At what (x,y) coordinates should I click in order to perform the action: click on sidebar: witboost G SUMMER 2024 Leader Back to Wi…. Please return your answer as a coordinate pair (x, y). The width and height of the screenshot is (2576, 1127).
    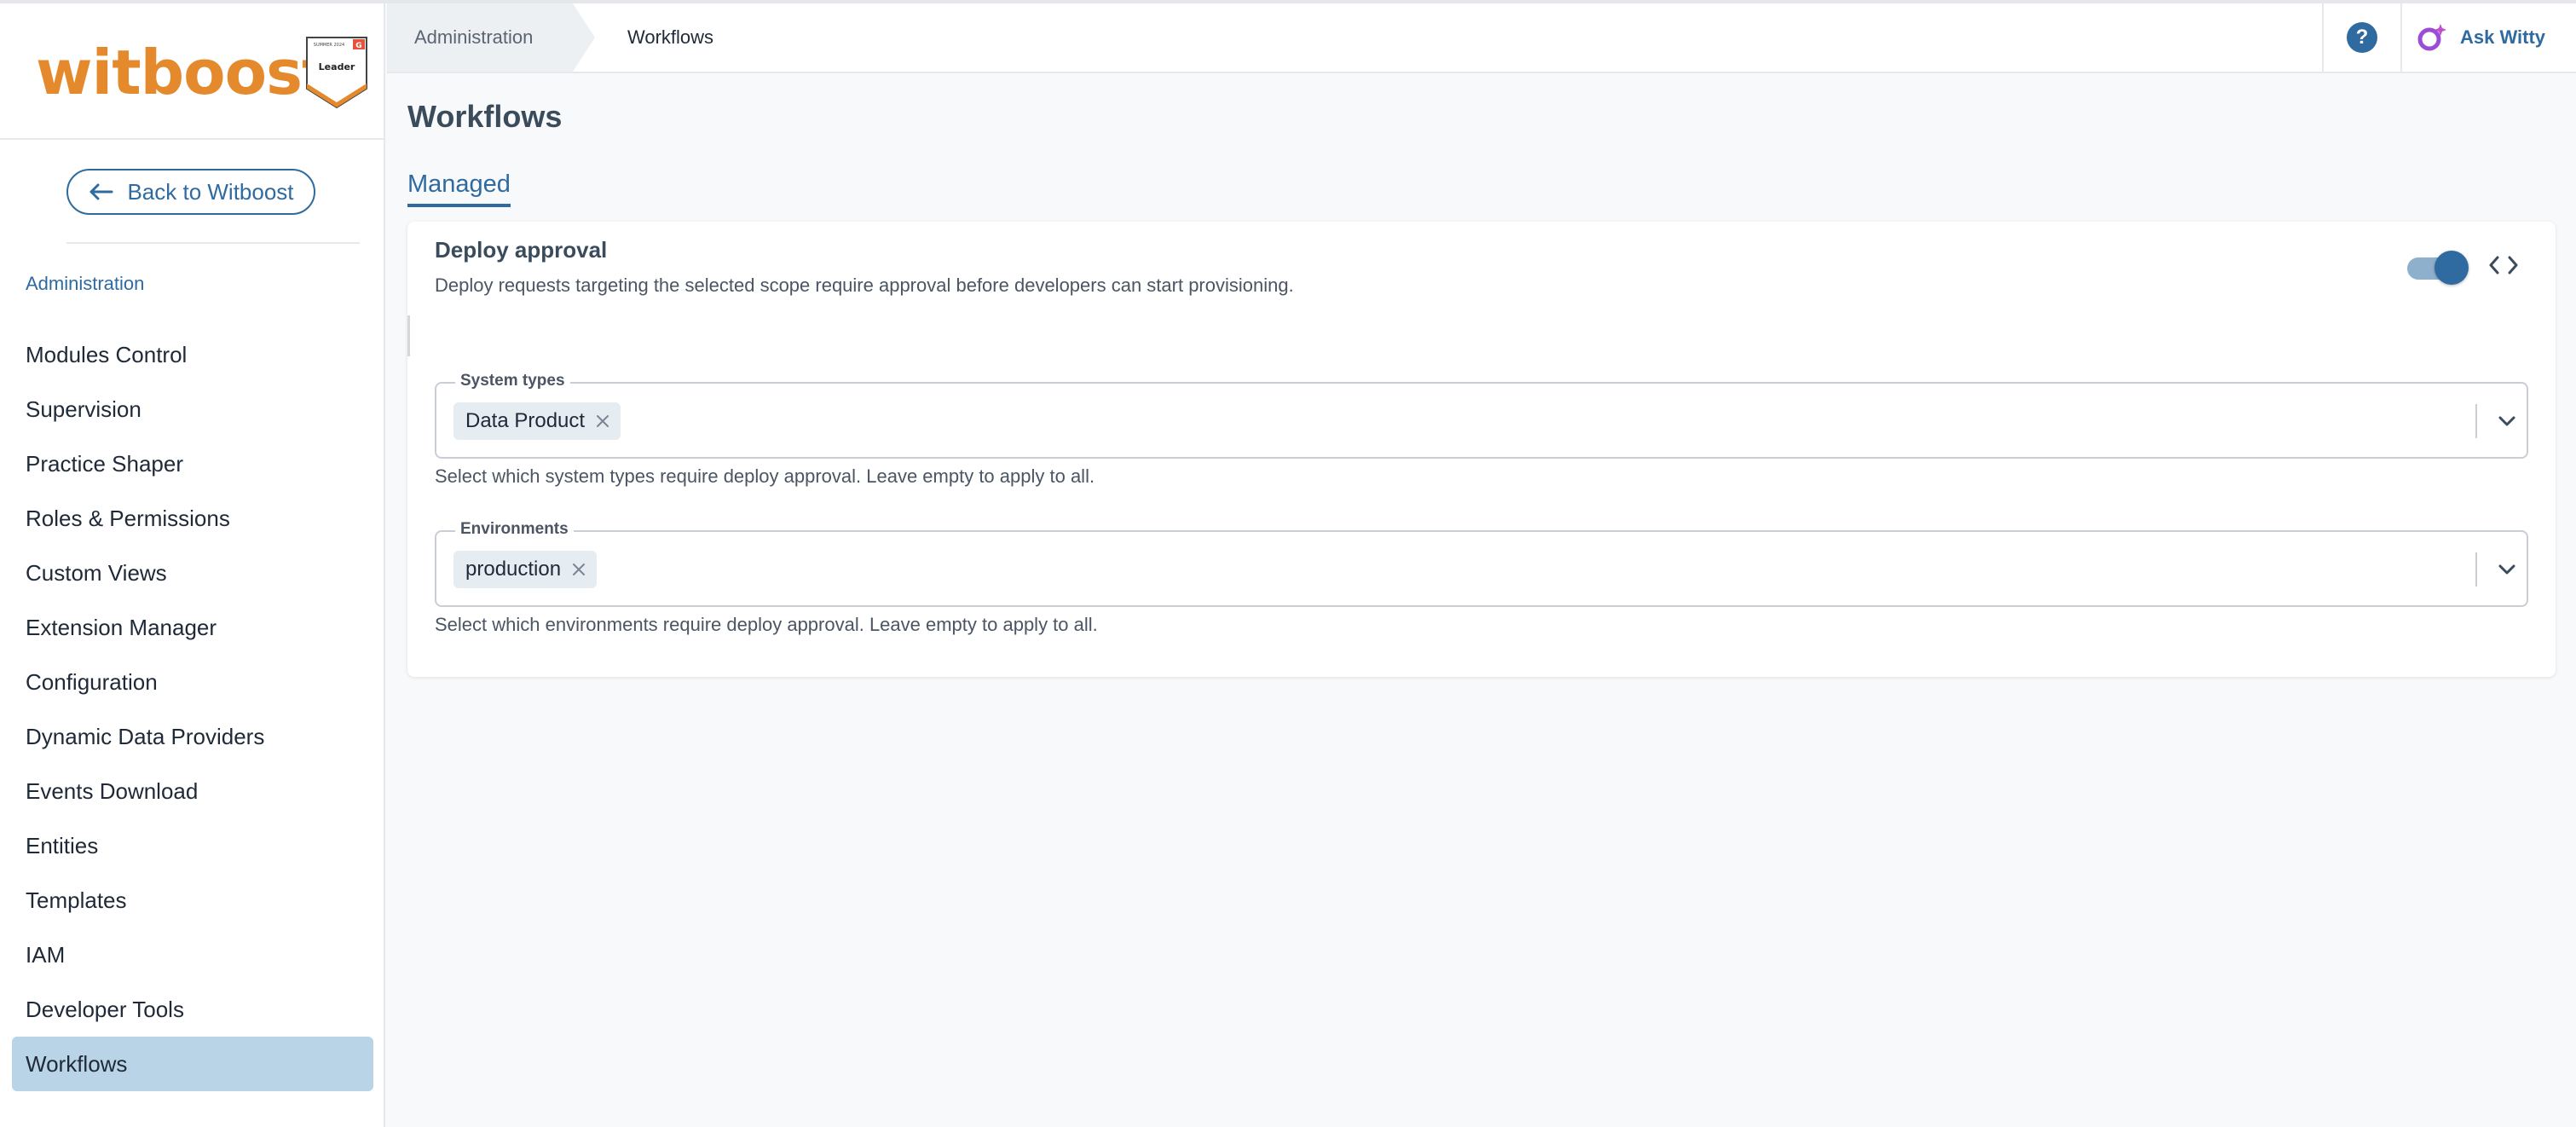
    Looking at the image, I should click on (192, 565).